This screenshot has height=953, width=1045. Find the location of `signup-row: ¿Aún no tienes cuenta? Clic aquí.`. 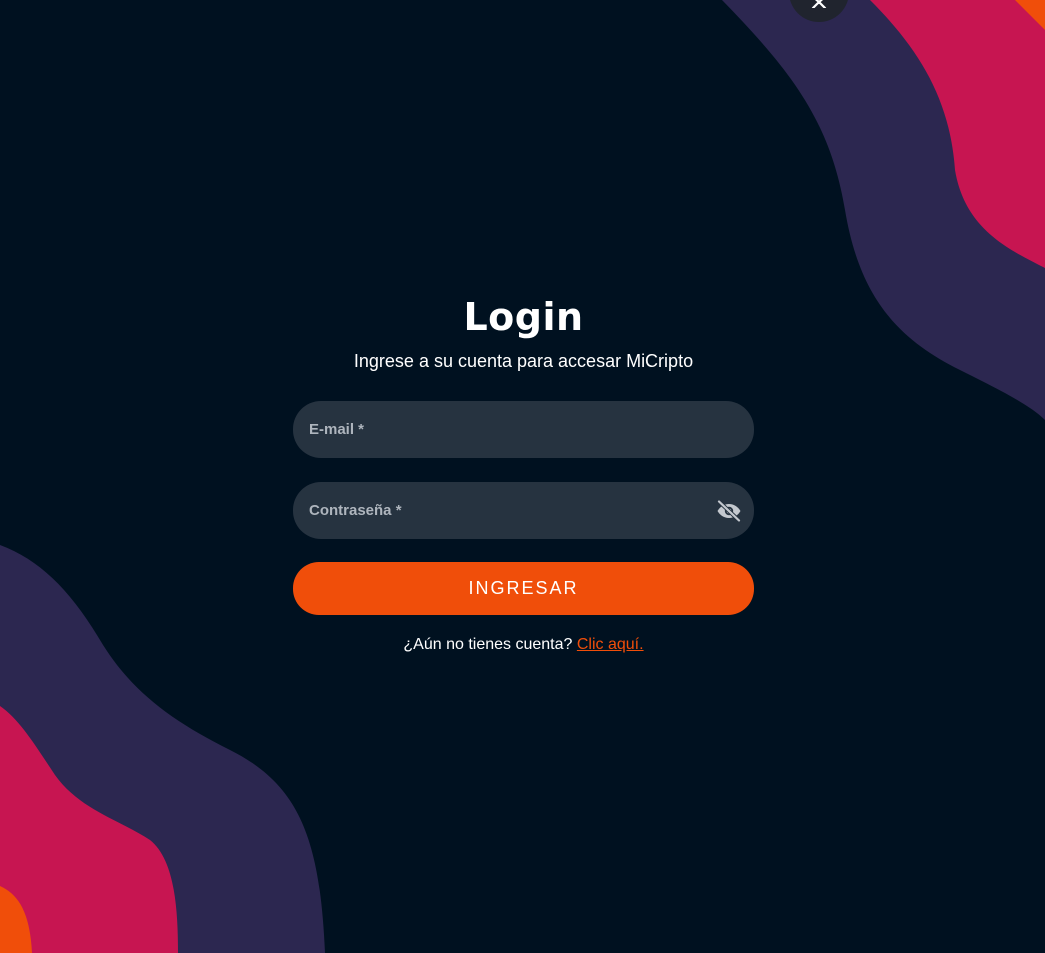

signup-row: ¿Aún no tienes cuenta? Clic aquí. is located at coordinates (523, 645).